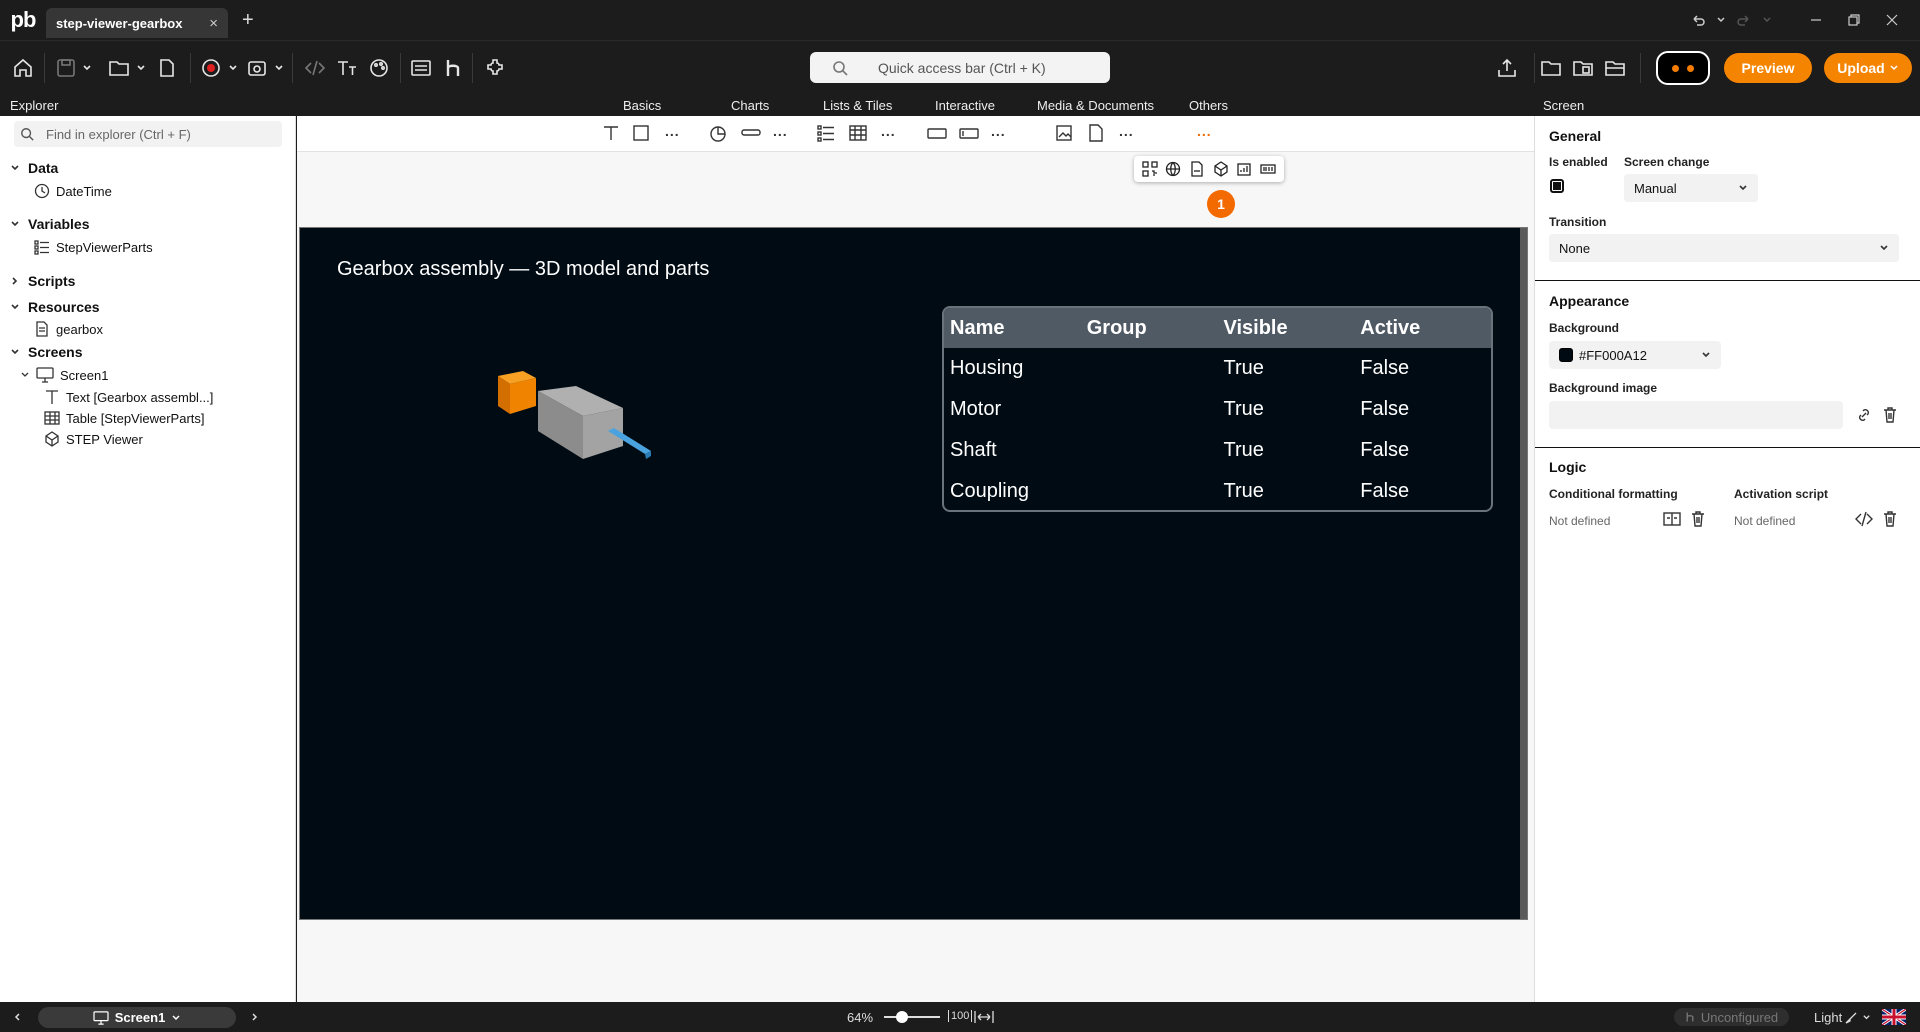 This screenshot has width=1920, height=1032. I want to click on app-settings-chevron-icon, so click(279, 68).